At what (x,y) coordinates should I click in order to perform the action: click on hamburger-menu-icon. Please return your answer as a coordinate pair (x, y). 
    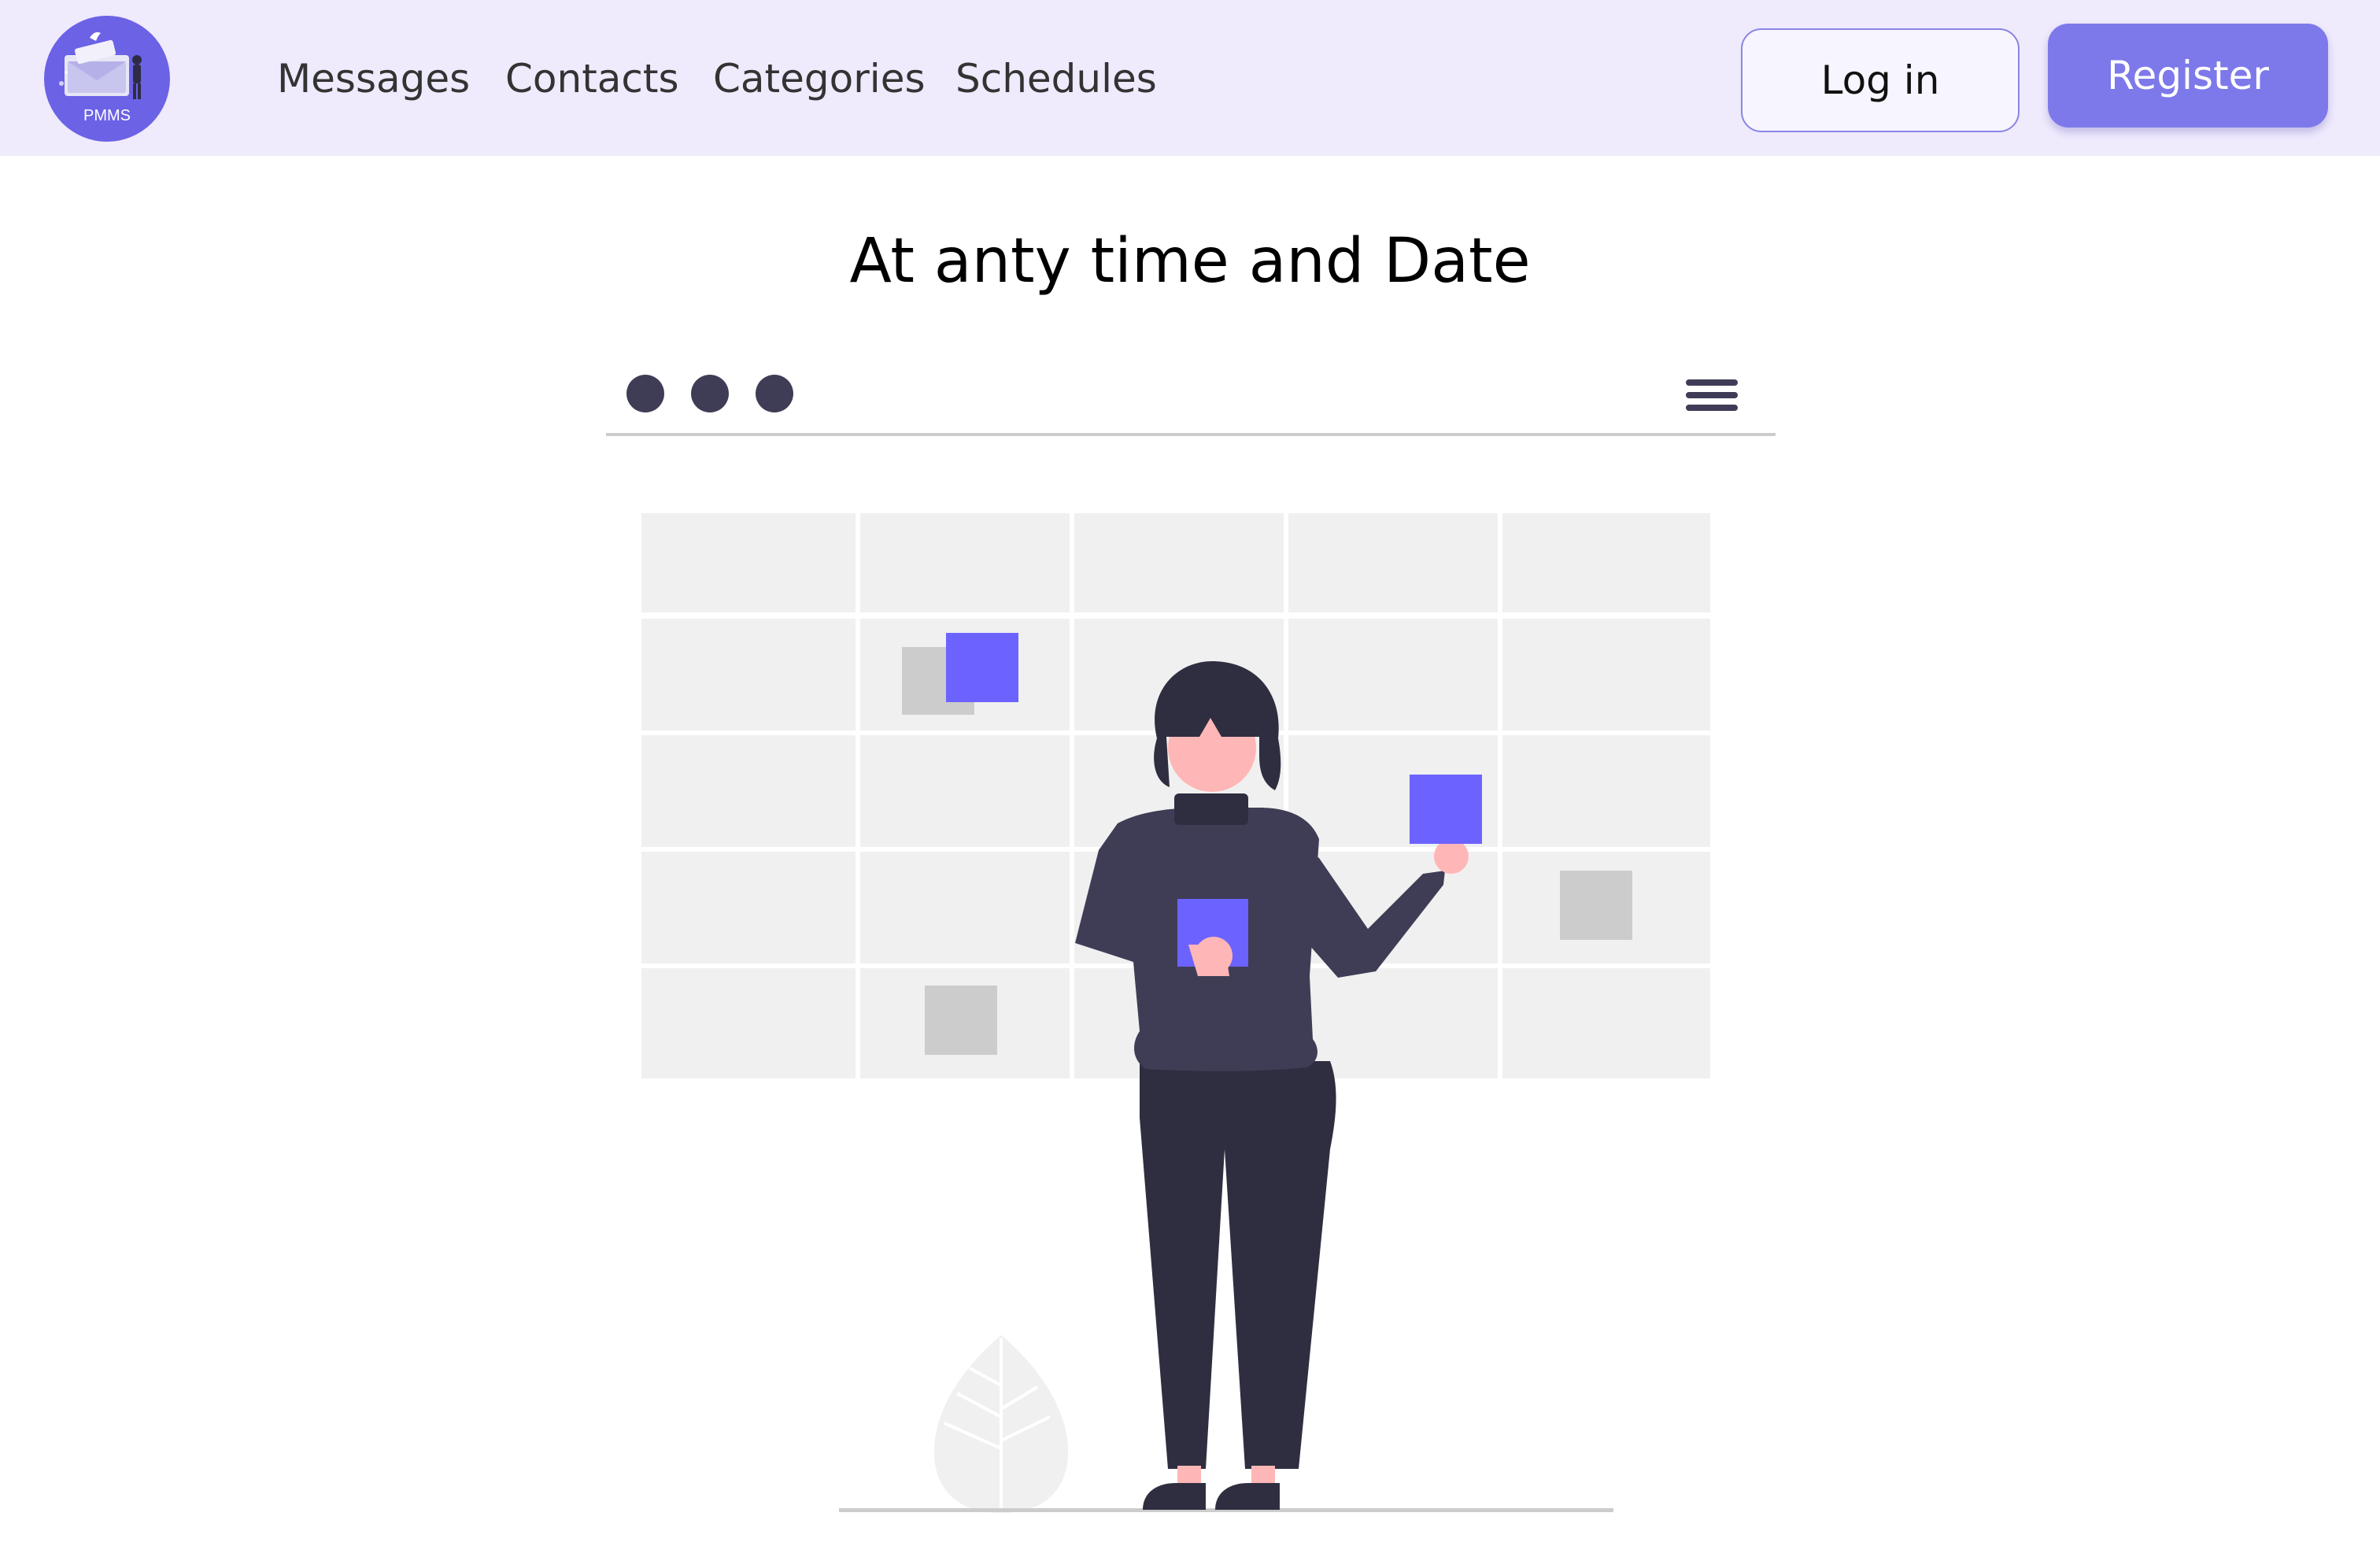
    Looking at the image, I should click on (1712, 395).